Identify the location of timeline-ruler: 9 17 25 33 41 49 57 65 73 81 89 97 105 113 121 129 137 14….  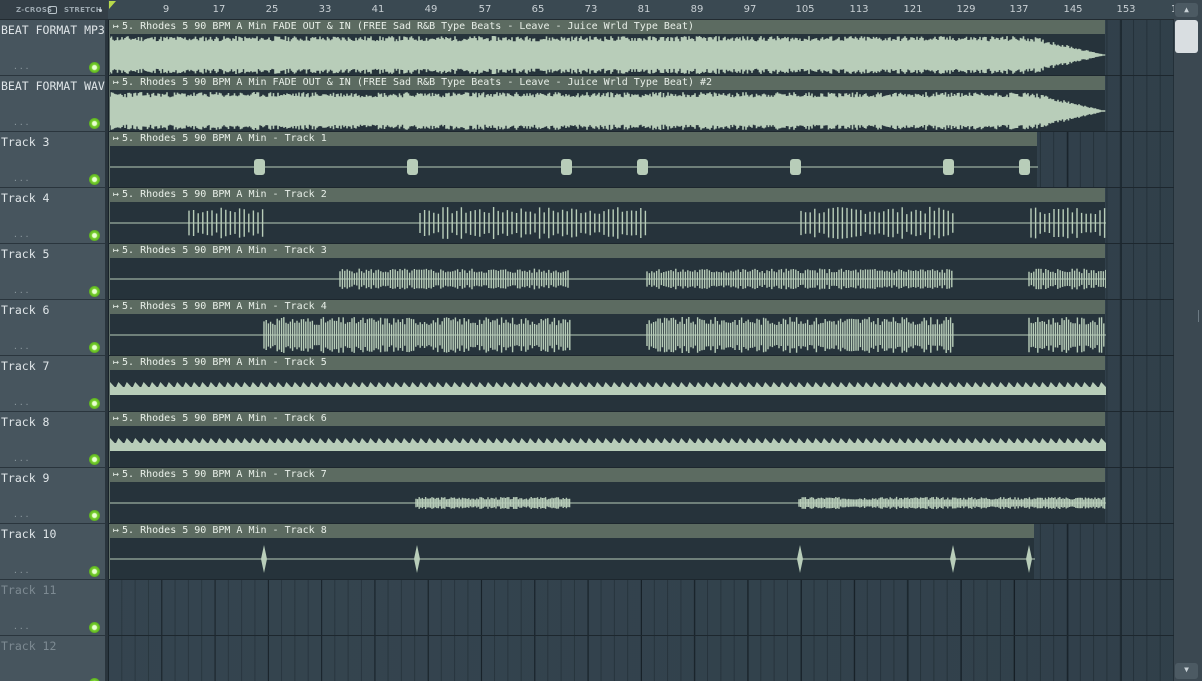
(641, 10).